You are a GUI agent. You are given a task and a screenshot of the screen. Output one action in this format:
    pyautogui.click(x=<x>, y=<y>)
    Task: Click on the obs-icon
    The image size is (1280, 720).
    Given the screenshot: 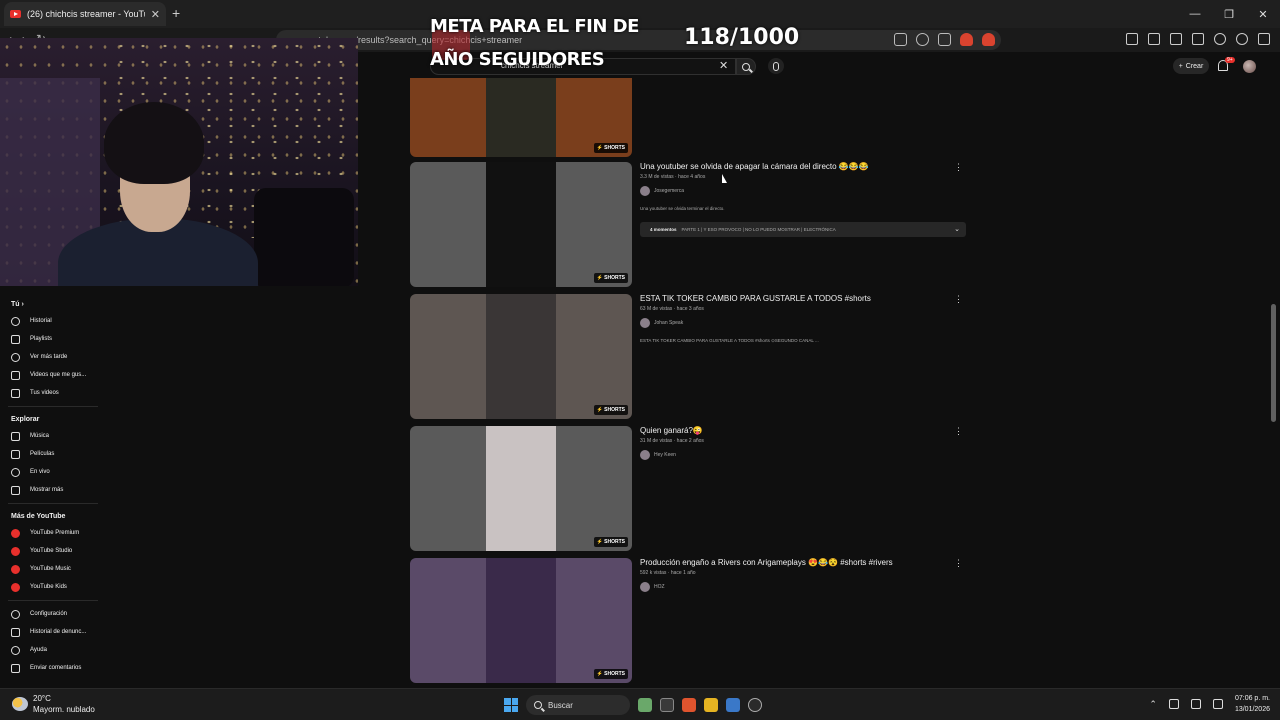 What is the action you would take?
    pyautogui.click(x=755, y=705)
    